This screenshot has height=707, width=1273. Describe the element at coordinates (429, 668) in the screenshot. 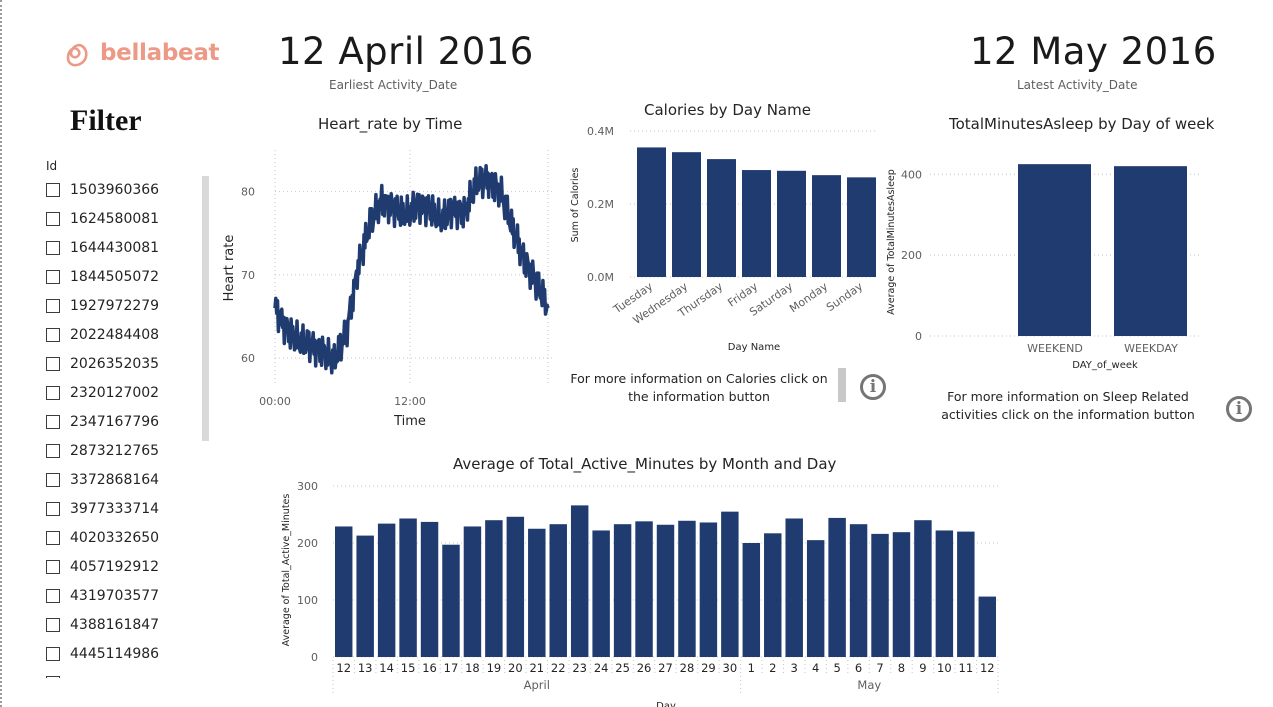

I see `x-tick-label: 16` at that location.